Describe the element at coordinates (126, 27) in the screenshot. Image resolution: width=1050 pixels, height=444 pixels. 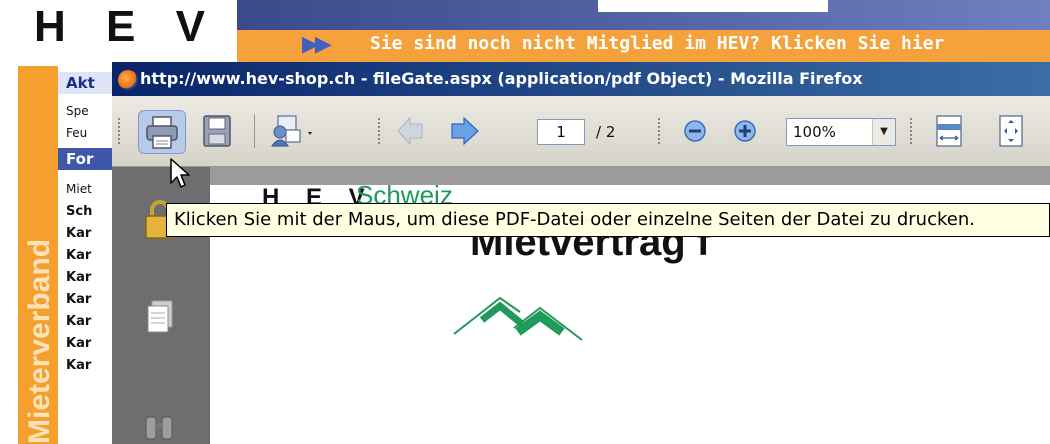
I see `hev-site-logo: H E V` at that location.